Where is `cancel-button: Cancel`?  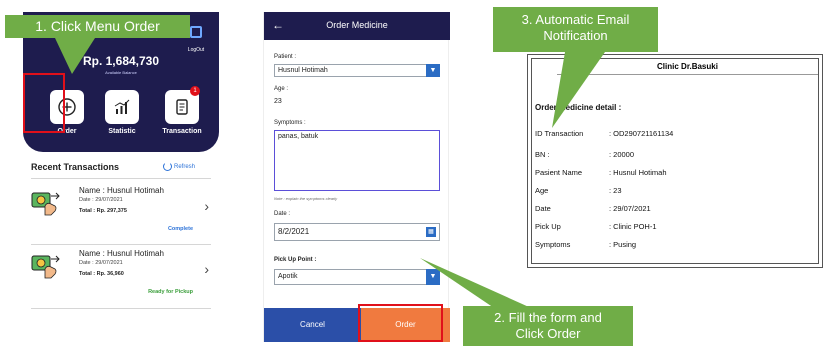 cancel-button: Cancel is located at coordinates (312, 325).